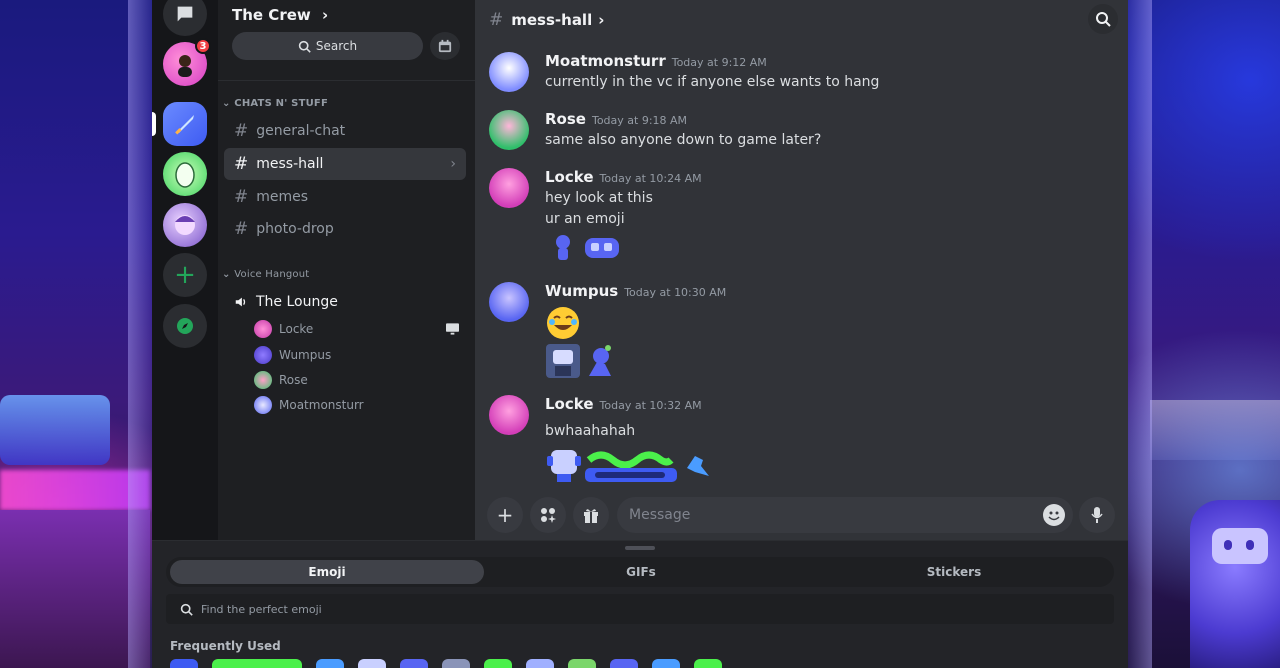  Describe the element at coordinates (292, 355) in the screenshot. I see `voice-user-wumpus: Wumpus` at that location.